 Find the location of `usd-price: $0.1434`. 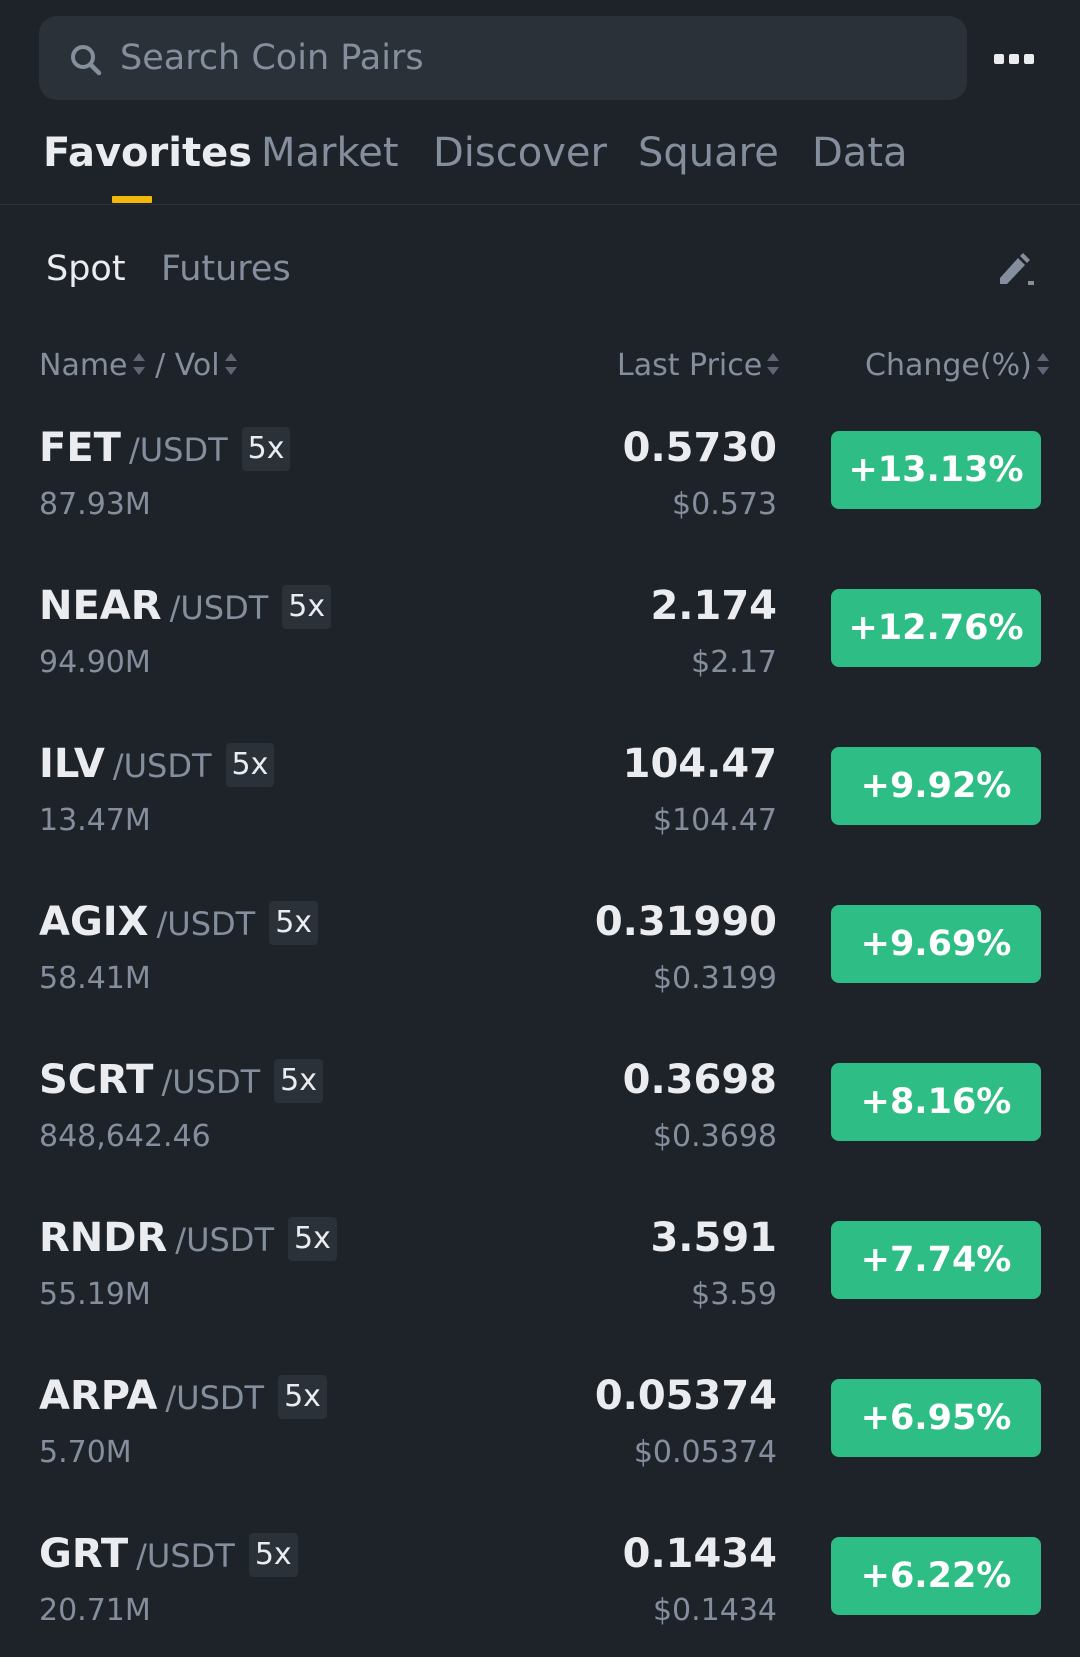

usd-price: $0.1434 is located at coordinates (714, 1610).